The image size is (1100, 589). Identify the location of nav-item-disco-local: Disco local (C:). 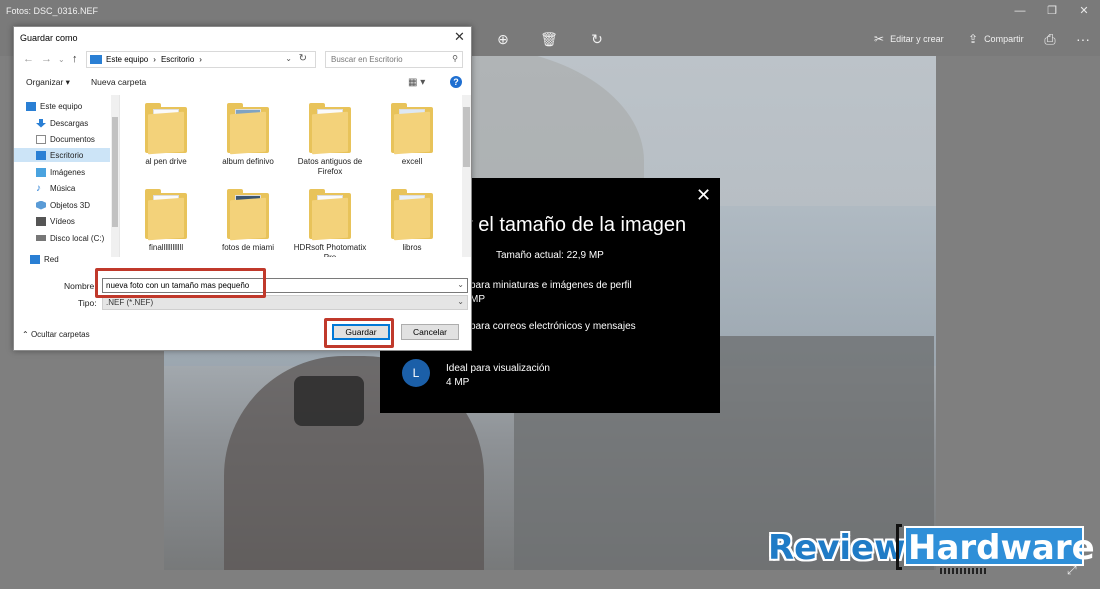
(73, 238).